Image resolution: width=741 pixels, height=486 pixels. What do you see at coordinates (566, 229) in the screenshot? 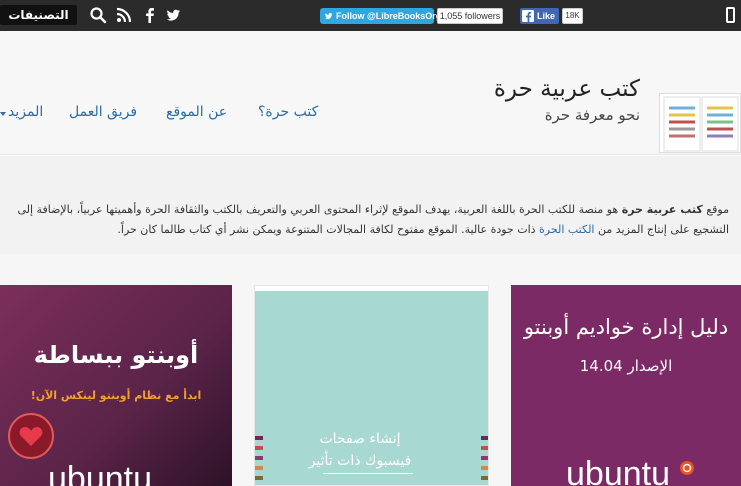
I see `free-books-link: الكتب الحرة` at bounding box center [566, 229].